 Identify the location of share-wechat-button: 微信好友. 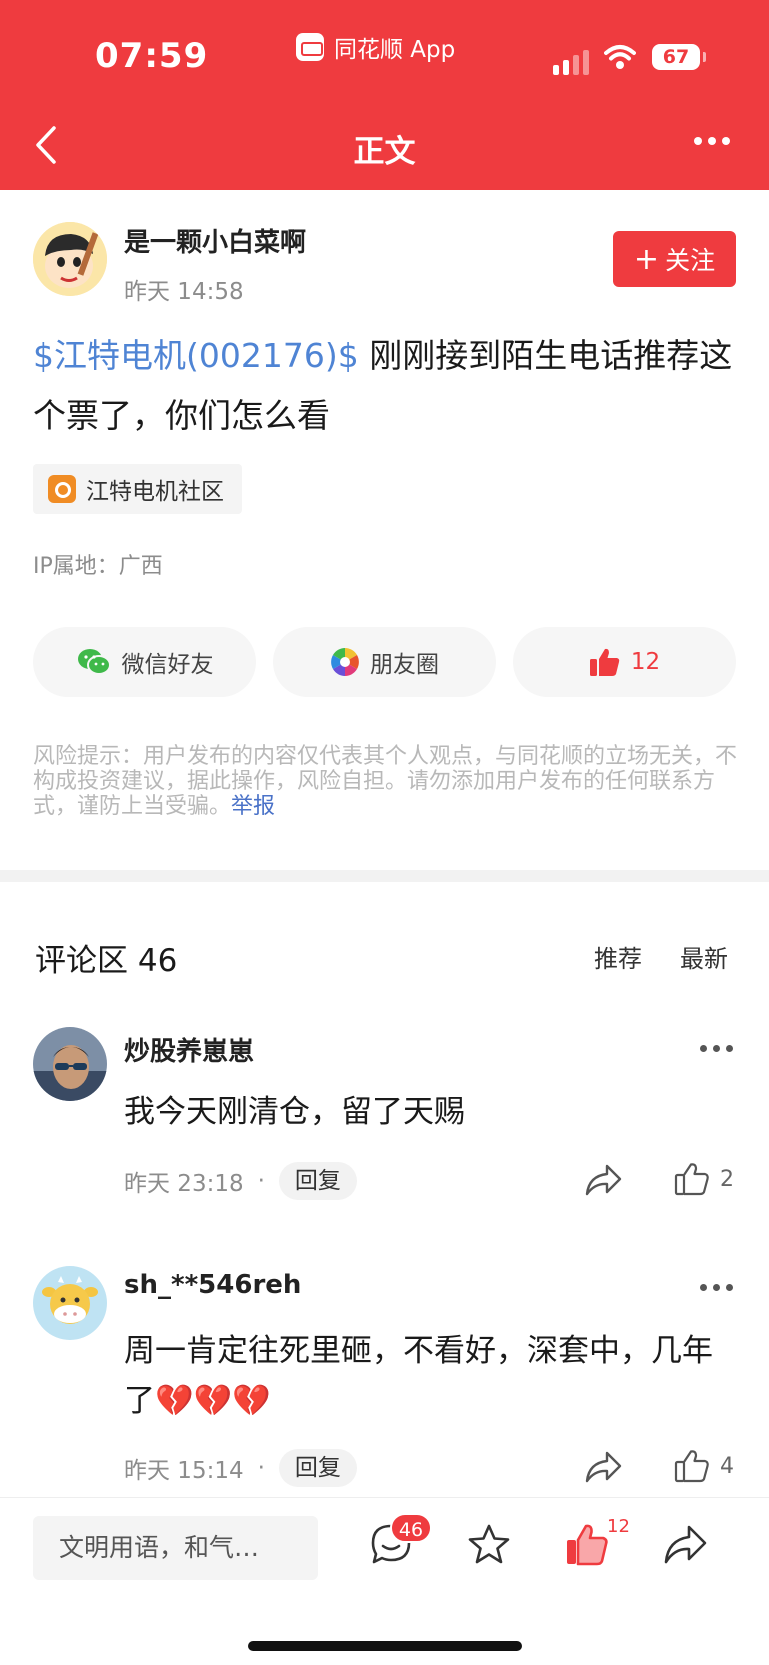
(144, 662).